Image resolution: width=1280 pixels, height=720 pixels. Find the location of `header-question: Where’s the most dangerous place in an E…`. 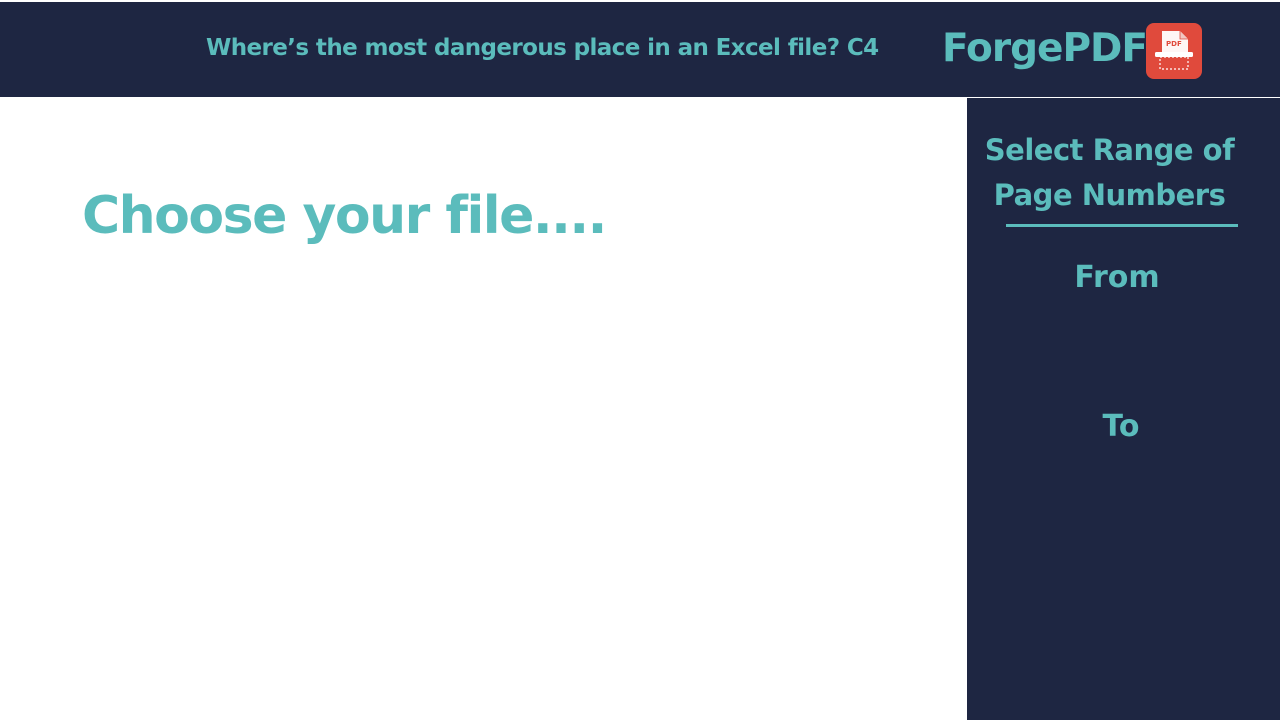

header-question: Where’s the most dangerous place in an E… is located at coordinates (542, 48).